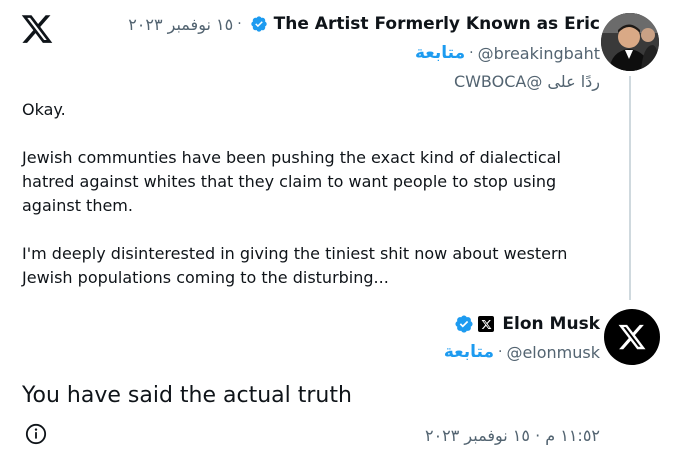 The image size is (700, 465). I want to click on tweet-paragraph: Okay., so click(44, 109).